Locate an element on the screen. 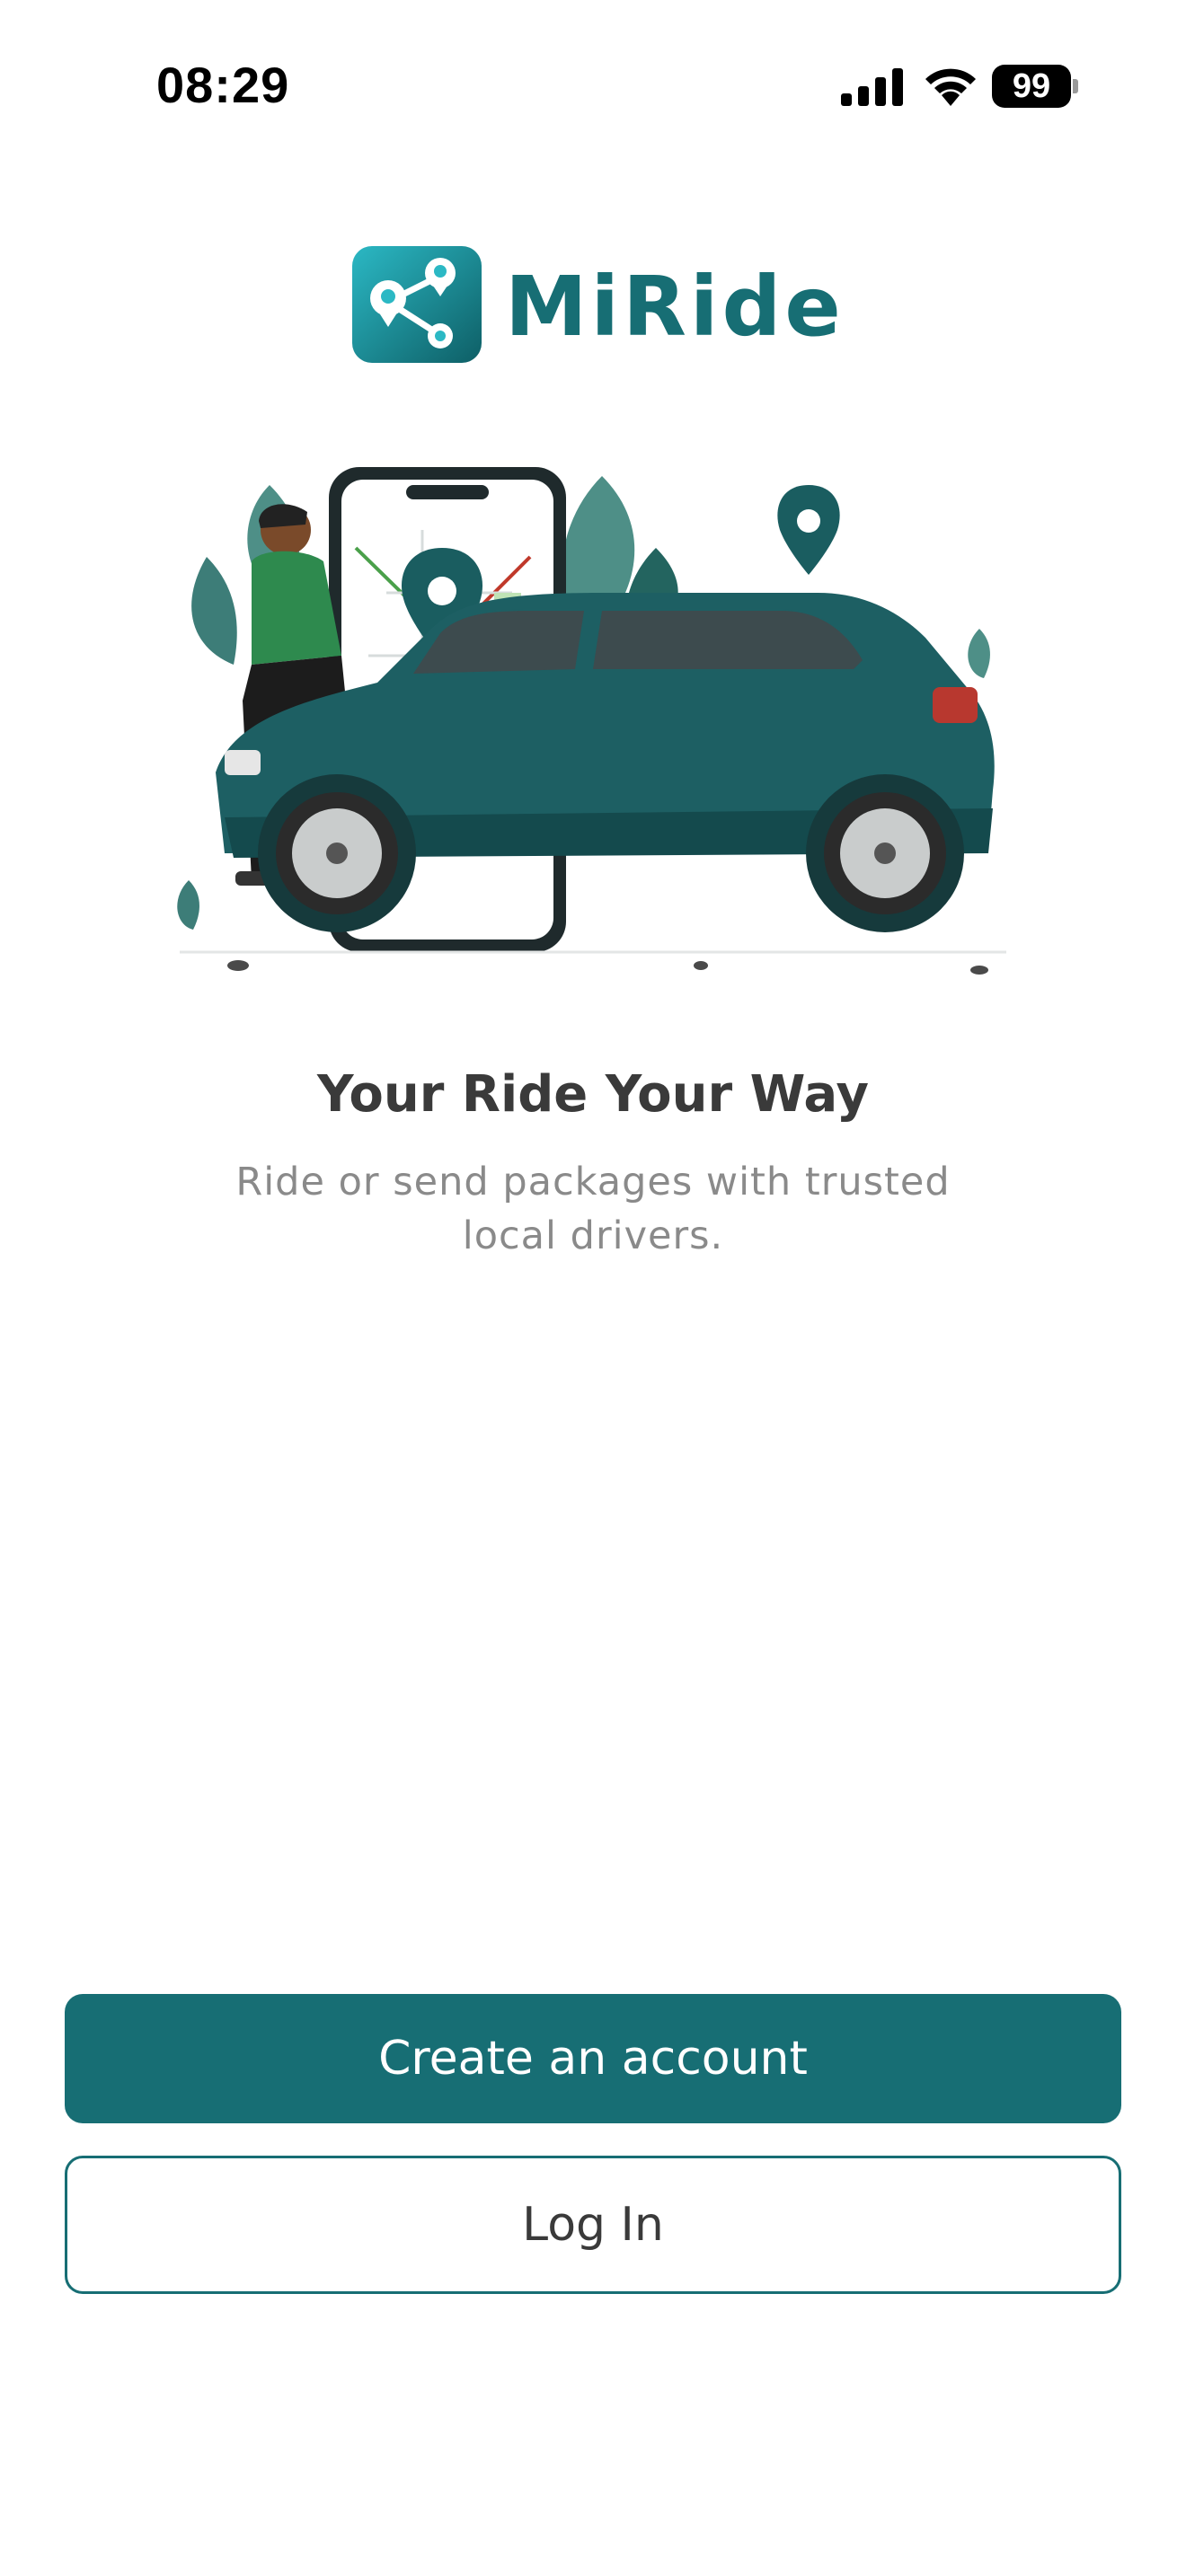 This screenshot has width=1186, height=2576. signal-icon is located at coordinates (872, 87).